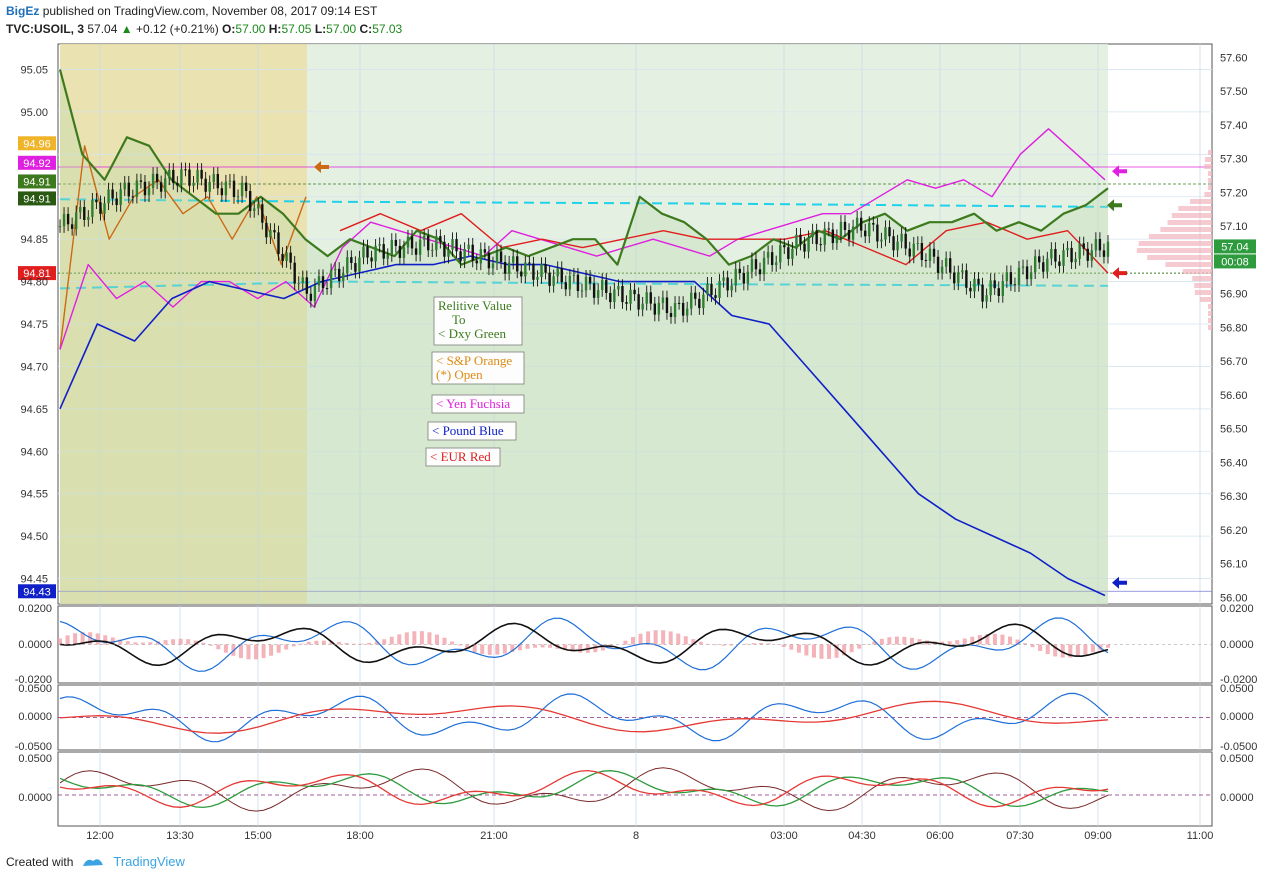 This screenshot has height=880, width=1270. What do you see at coordinates (35, 798) in the screenshot?
I see `osc-left-tick-label: 0.0000` at bounding box center [35, 798].